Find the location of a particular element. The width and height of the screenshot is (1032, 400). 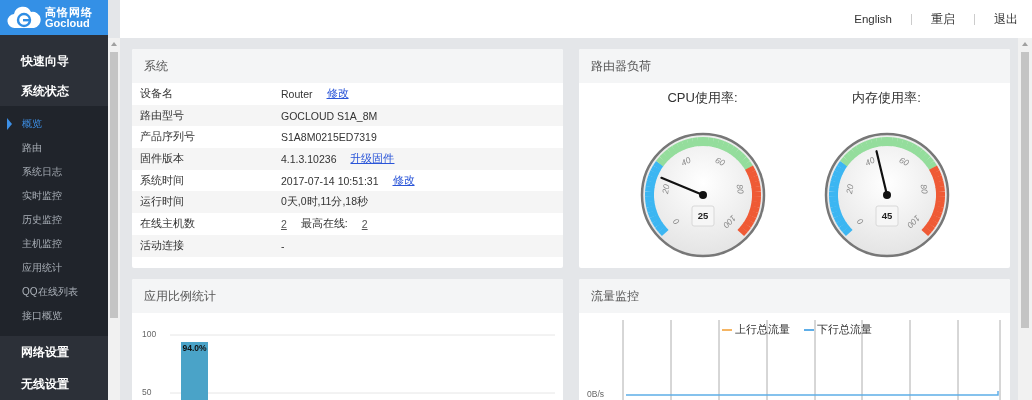

nav-submenu-item: 主机监控 is located at coordinates (54, 244).